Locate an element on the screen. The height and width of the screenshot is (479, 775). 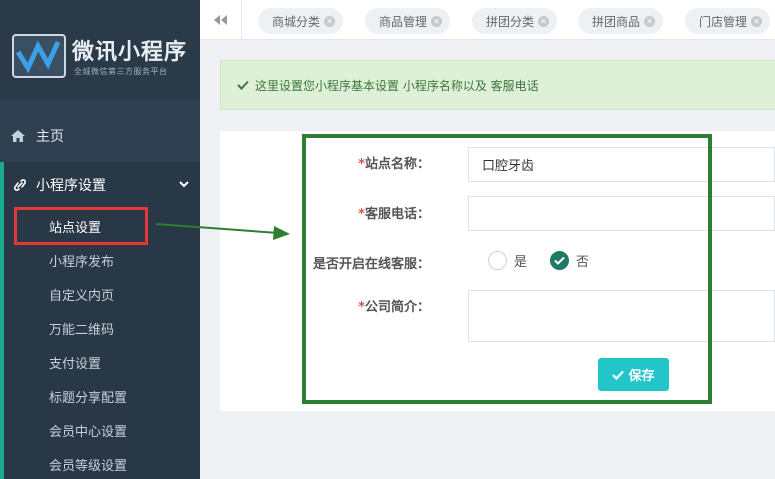
logo: 微讯小程序 全城微信第三方服务平台 is located at coordinates (100, 50).